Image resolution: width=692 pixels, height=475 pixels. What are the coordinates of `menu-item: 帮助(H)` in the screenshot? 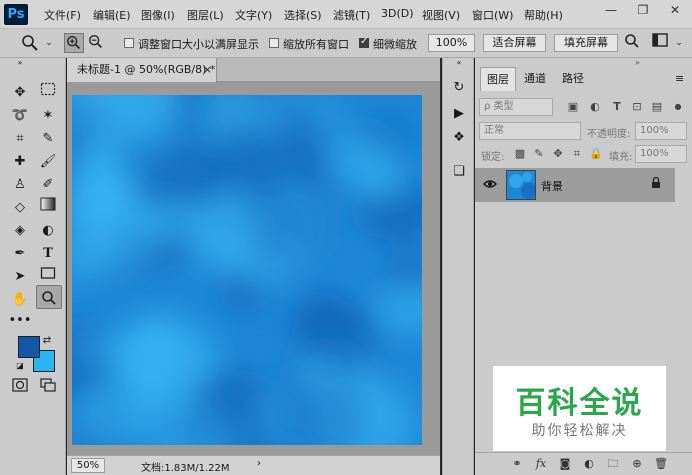 It's located at (543, 15).